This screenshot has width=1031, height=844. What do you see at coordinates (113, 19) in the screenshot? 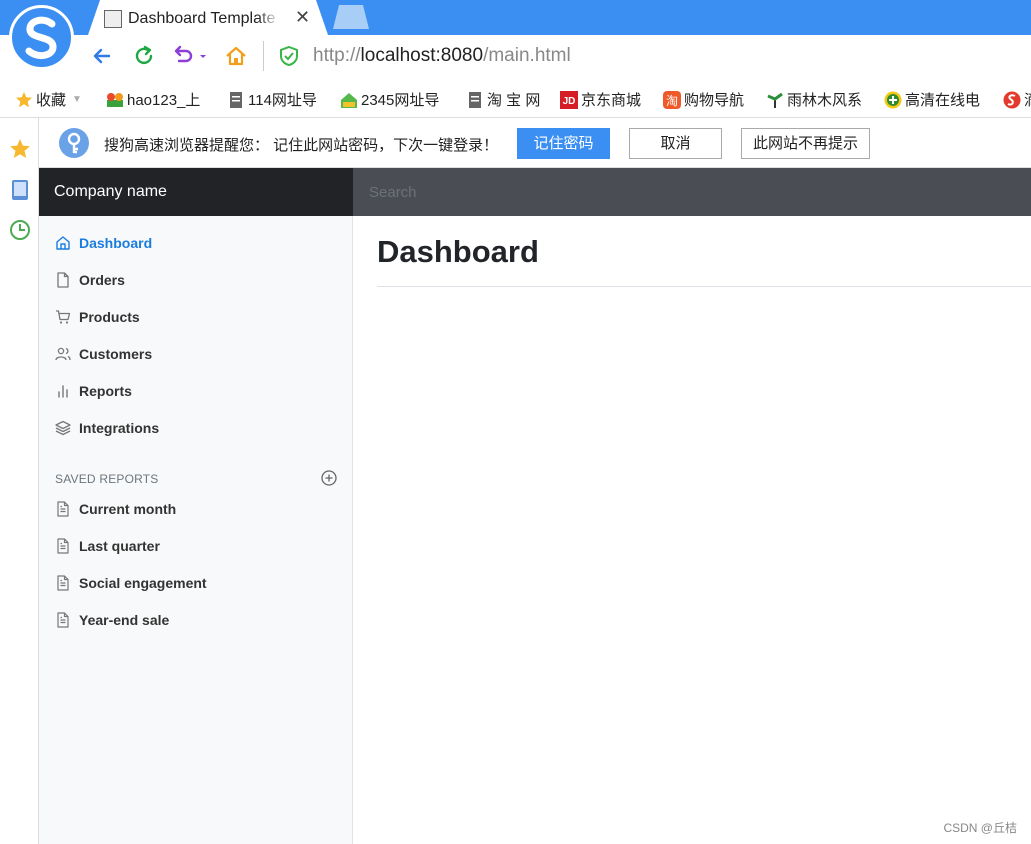
I see `broken-image-icon` at bounding box center [113, 19].